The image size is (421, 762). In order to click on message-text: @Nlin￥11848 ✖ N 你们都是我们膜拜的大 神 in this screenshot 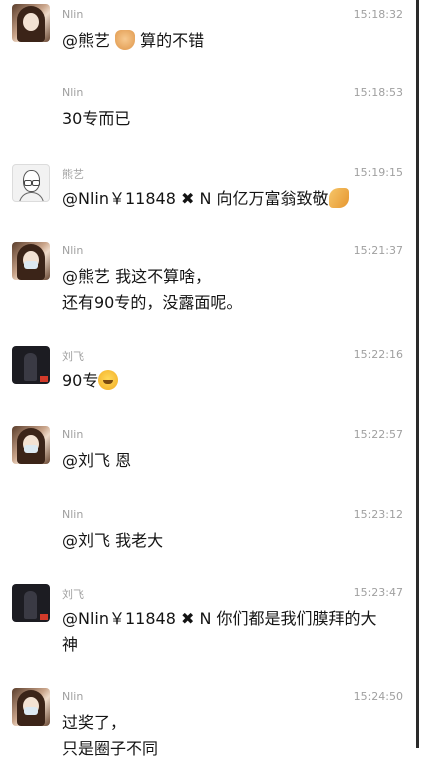, I will do `click(234, 632)`.